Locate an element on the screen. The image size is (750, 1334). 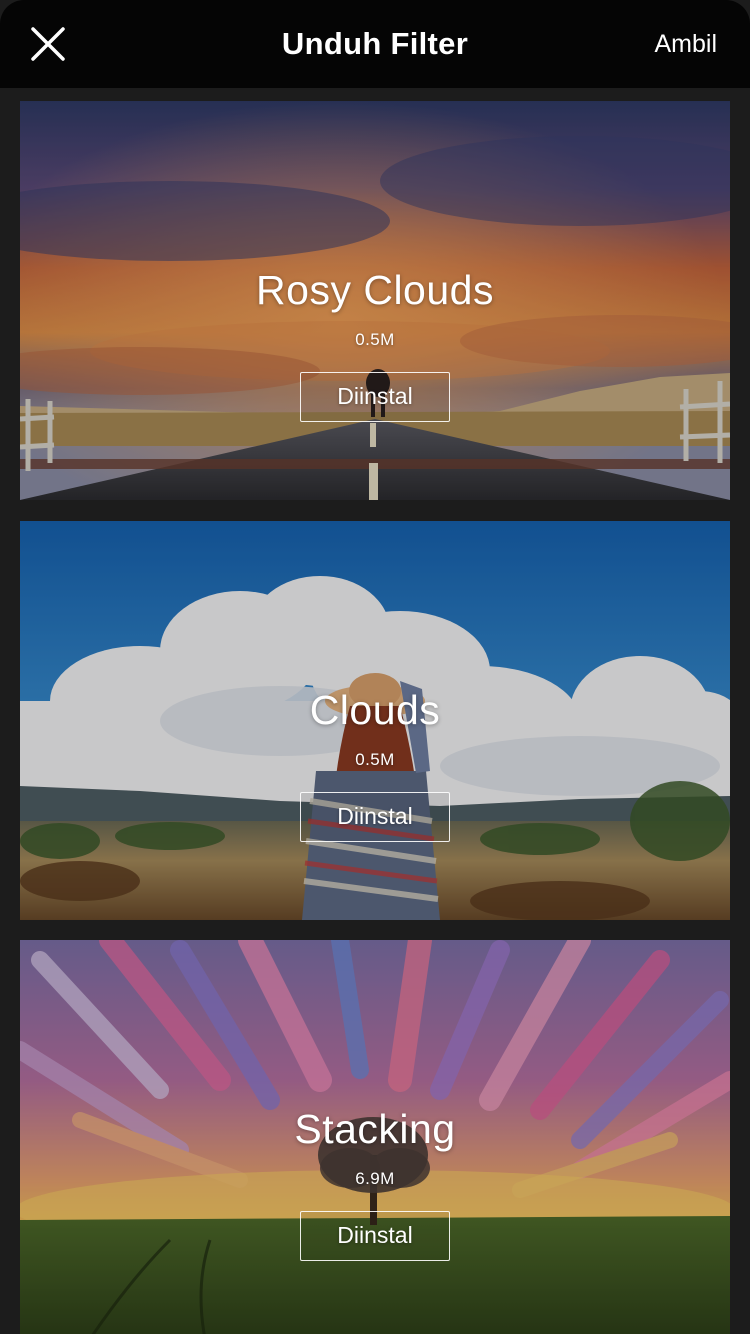
filter-name: Stacking is located at coordinates (375, 1129).